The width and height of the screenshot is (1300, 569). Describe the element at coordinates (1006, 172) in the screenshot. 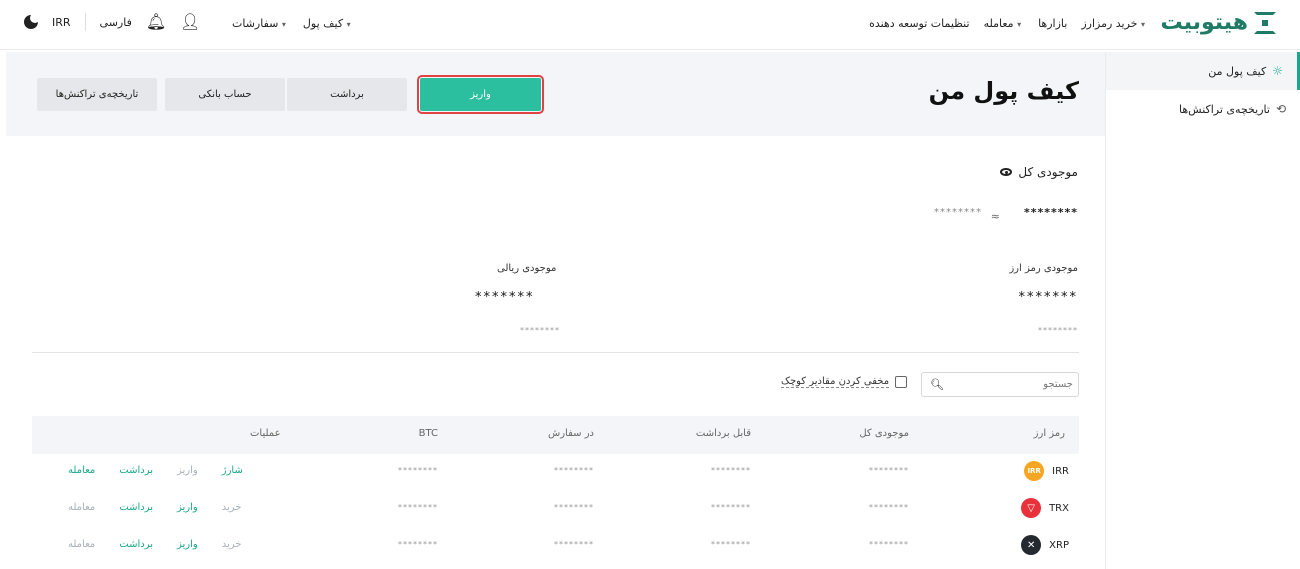

I see `eye-icon` at that location.